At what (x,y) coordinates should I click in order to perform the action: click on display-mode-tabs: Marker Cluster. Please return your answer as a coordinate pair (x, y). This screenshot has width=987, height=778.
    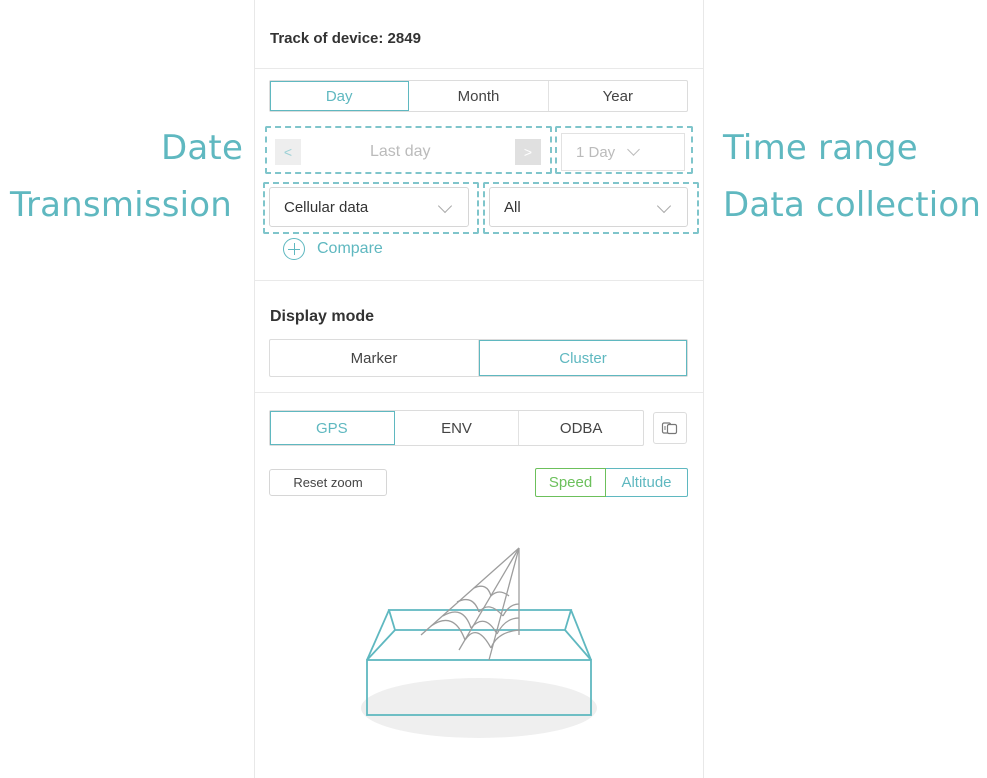
    Looking at the image, I should click on (478, 358).